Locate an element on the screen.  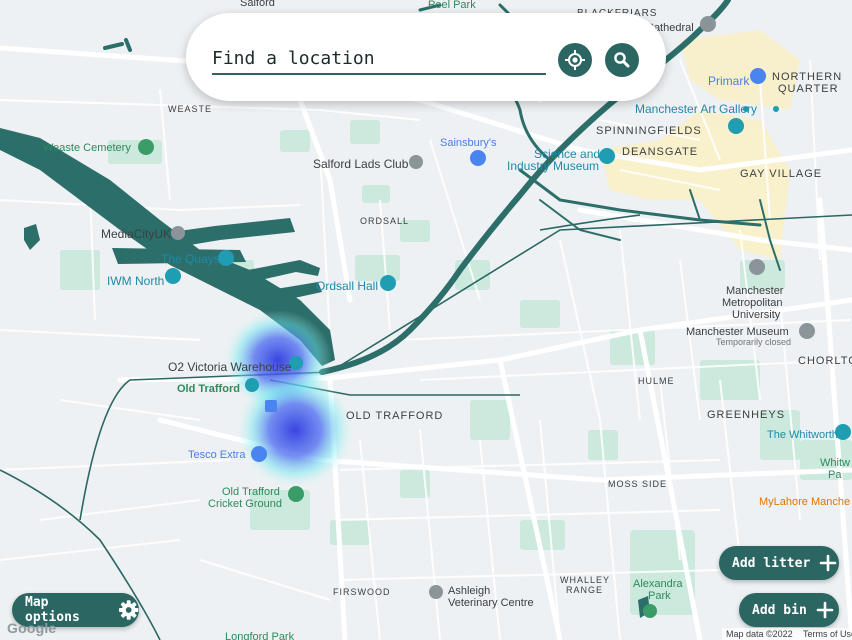
label-longford-park: Longford Park is located at coordinates (260, 635).